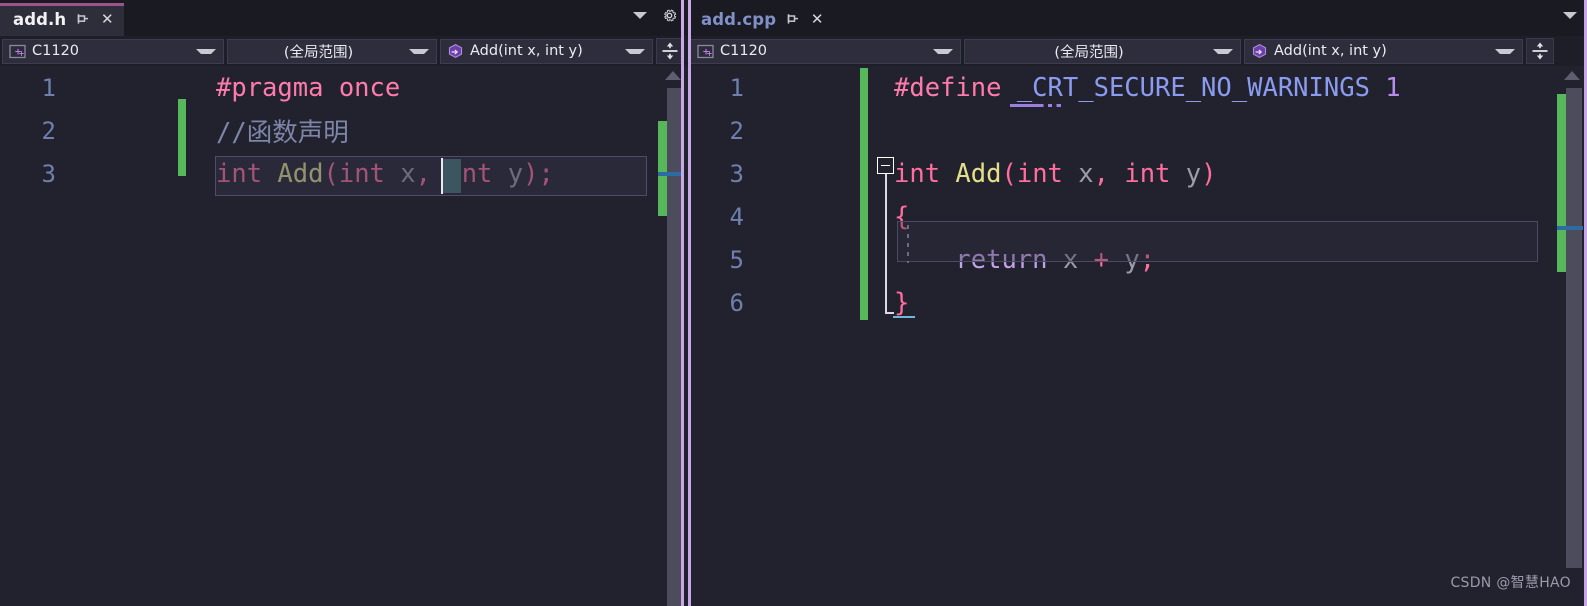 The height and width of the screenshot is (606, 1587). What do you see at coordinates (682, 303) in the screenshot?
I see `pane-splitter-left` at bounding box center [682, 303].